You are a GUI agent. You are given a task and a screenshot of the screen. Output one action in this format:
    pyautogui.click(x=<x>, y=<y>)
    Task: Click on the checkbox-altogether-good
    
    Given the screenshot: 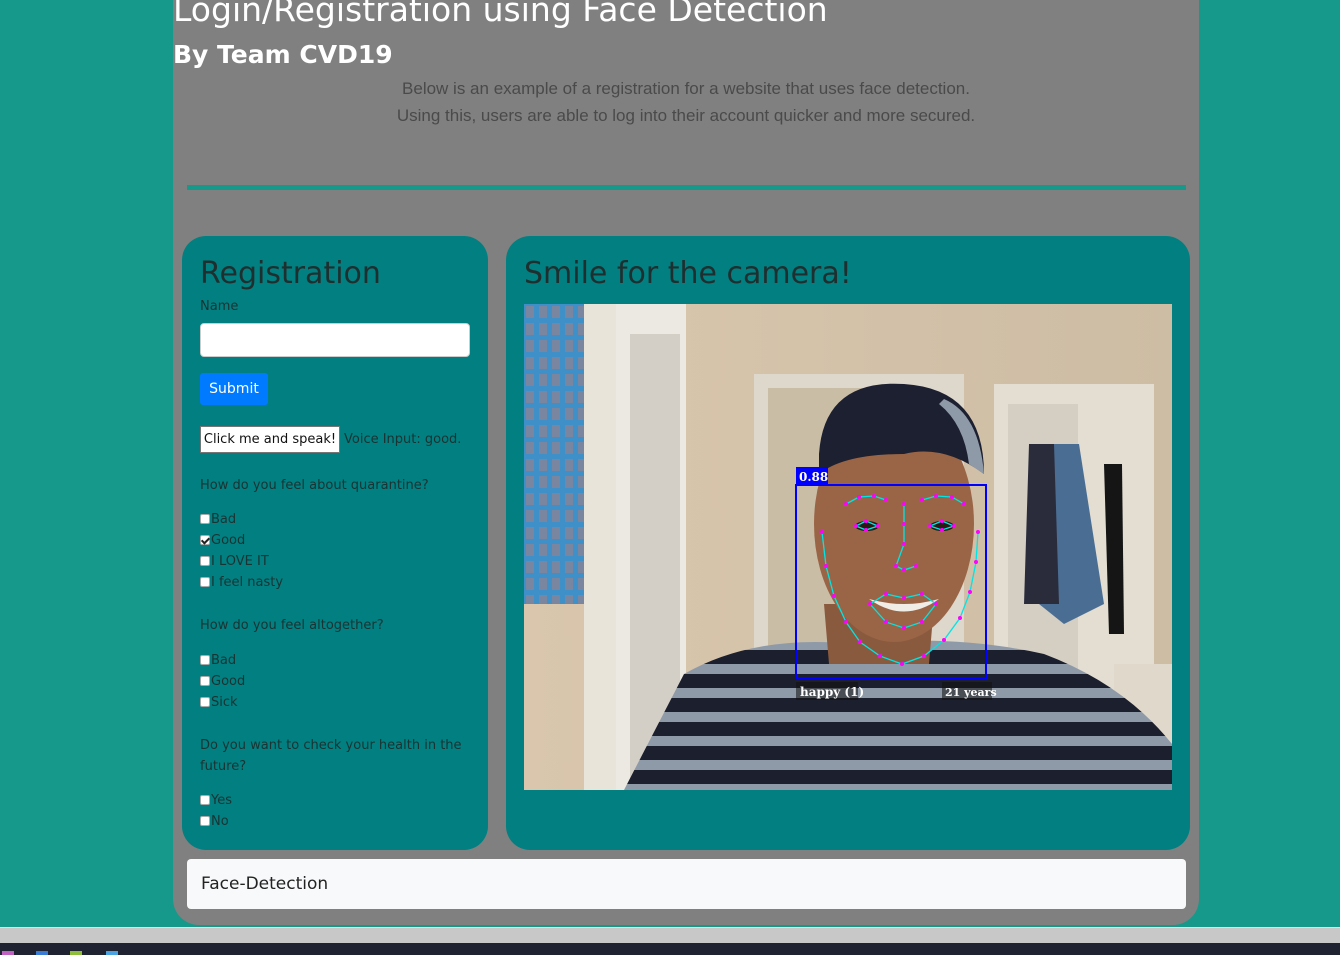 What is the action you would take?
    pyautogui.click(x=205, y=681)
    